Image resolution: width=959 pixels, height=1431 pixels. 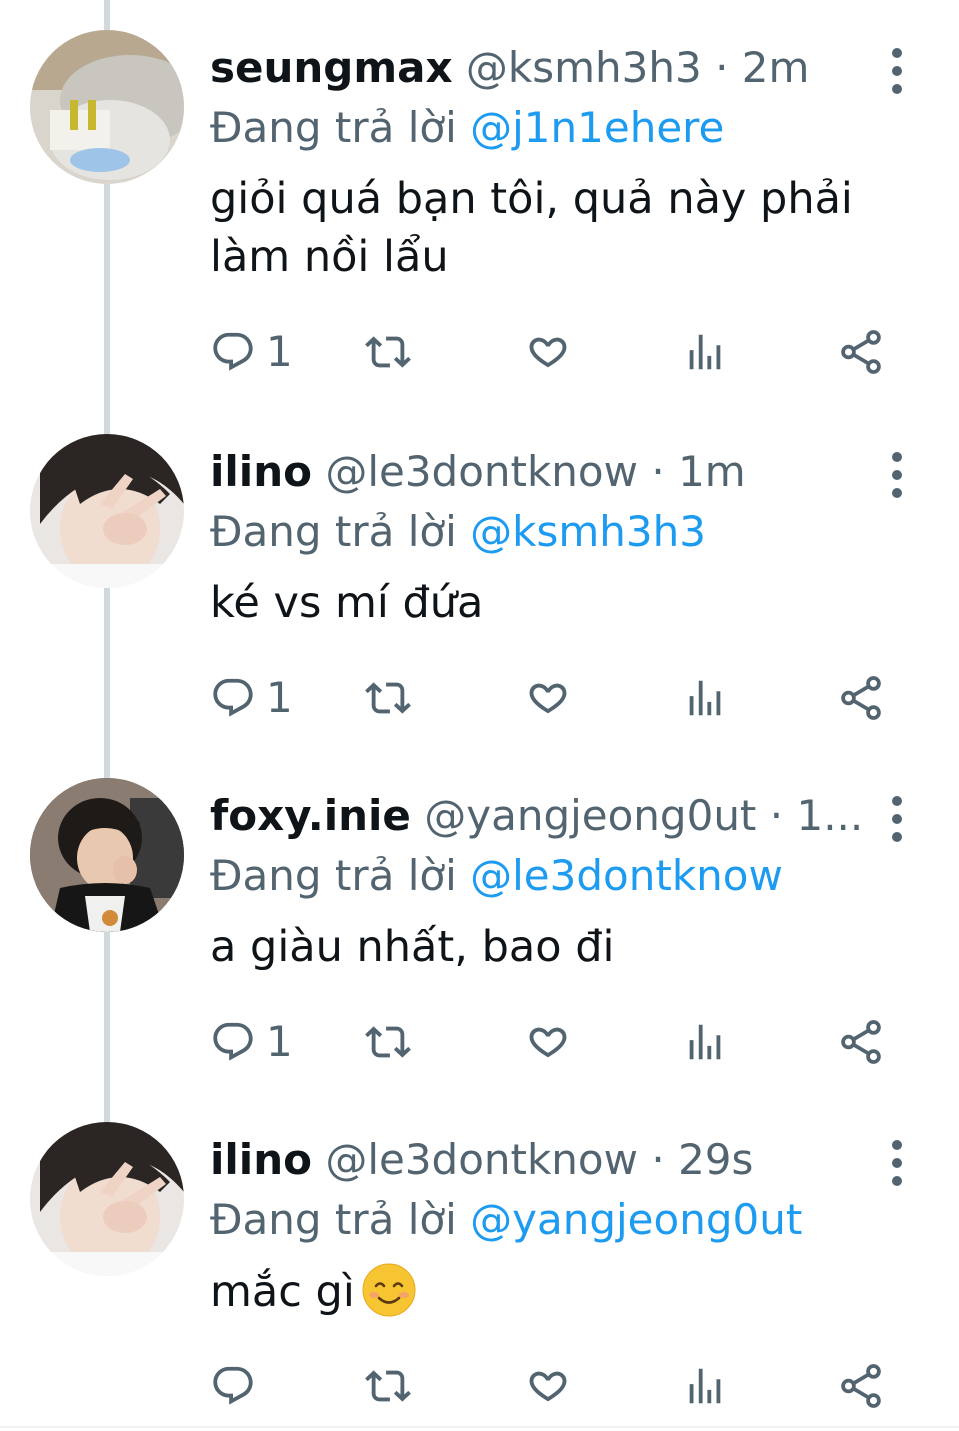 I want to click on tweet-header: ilino @le3dontknow · 29s, so click(x=535, y=1160).